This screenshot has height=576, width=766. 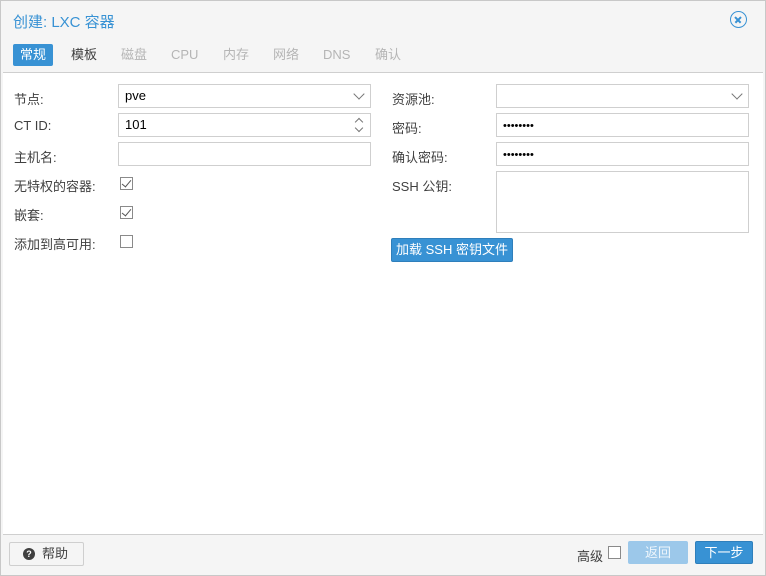 I want to click on next-button: 下一步, so click(x=724, y=552).